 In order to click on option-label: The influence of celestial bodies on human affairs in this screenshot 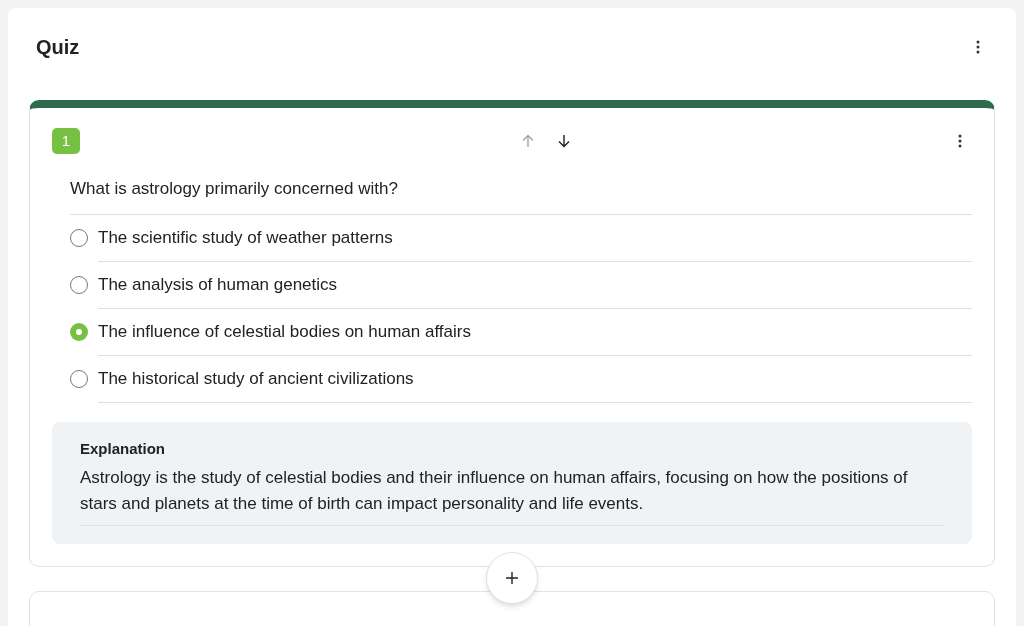, I will do `click(284, 331)`.